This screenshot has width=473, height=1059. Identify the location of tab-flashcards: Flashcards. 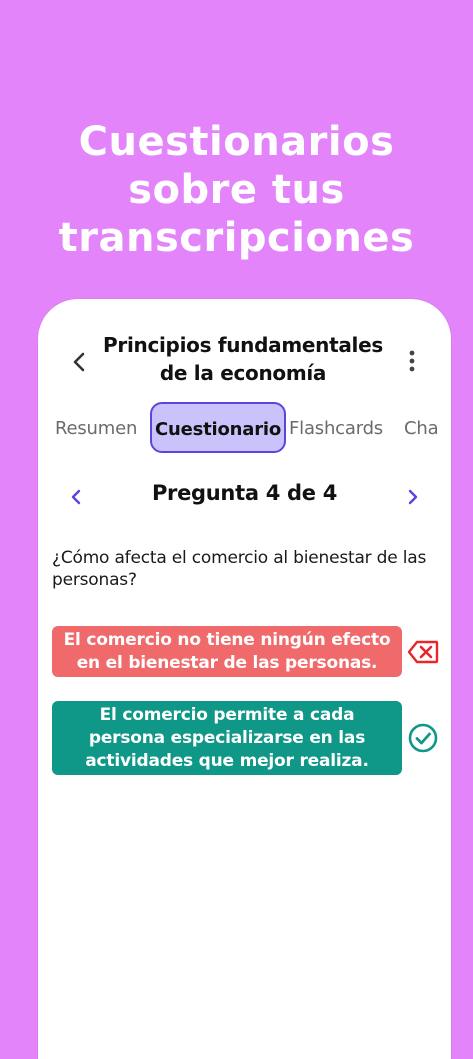
(336, 429).